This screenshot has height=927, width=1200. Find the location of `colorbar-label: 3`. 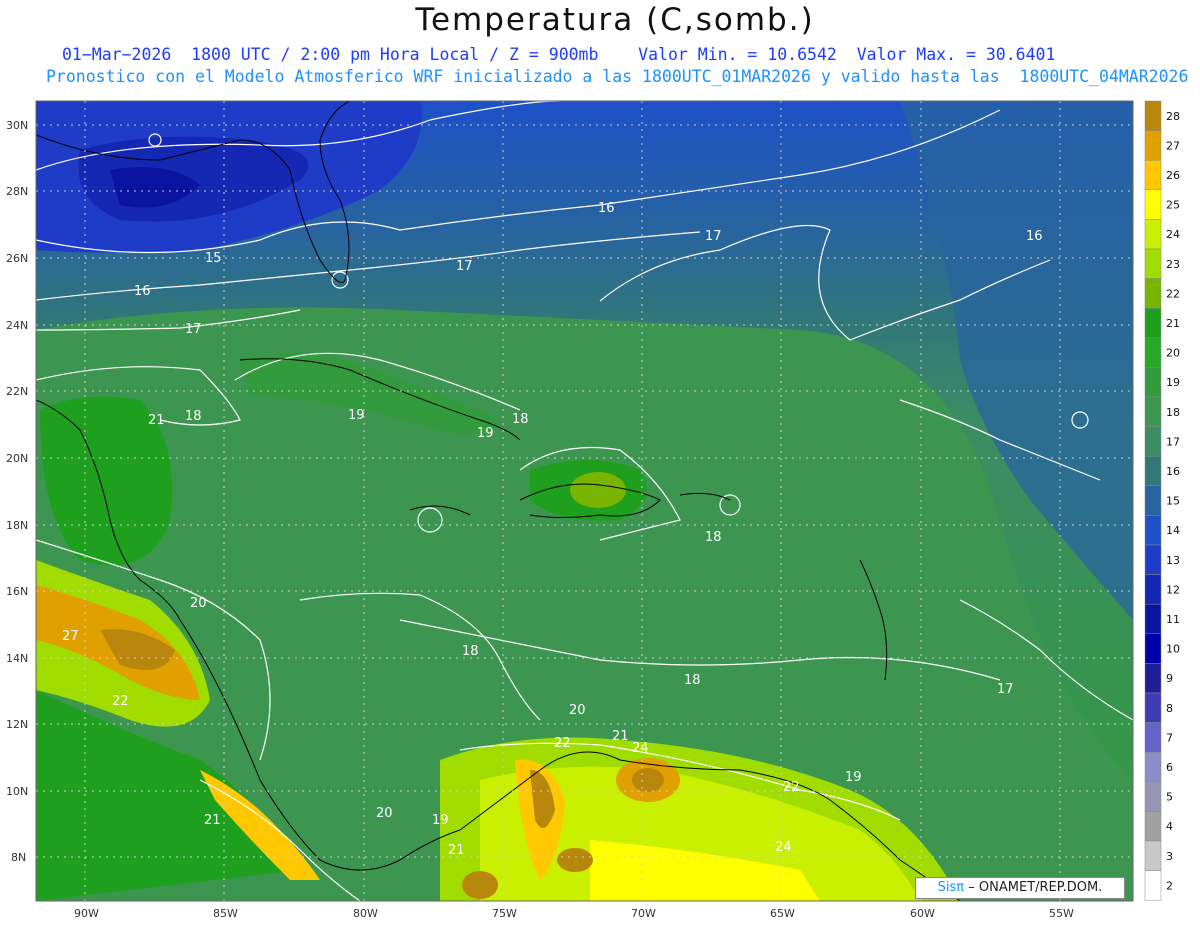

colorbar-label: 3 is located at coordinates (1169, 856).